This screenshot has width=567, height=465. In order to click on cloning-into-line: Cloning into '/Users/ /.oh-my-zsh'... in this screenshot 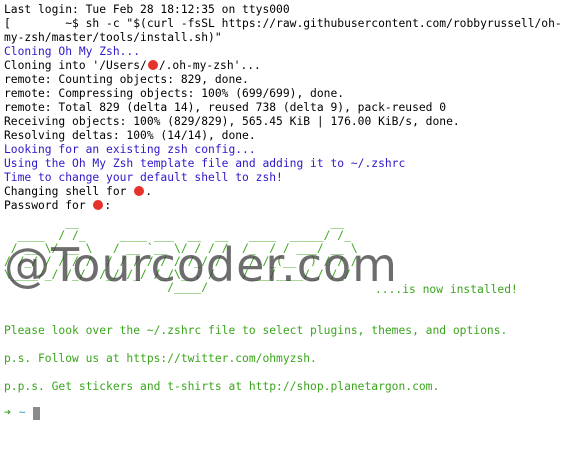, I will do `click(284, 66)`.